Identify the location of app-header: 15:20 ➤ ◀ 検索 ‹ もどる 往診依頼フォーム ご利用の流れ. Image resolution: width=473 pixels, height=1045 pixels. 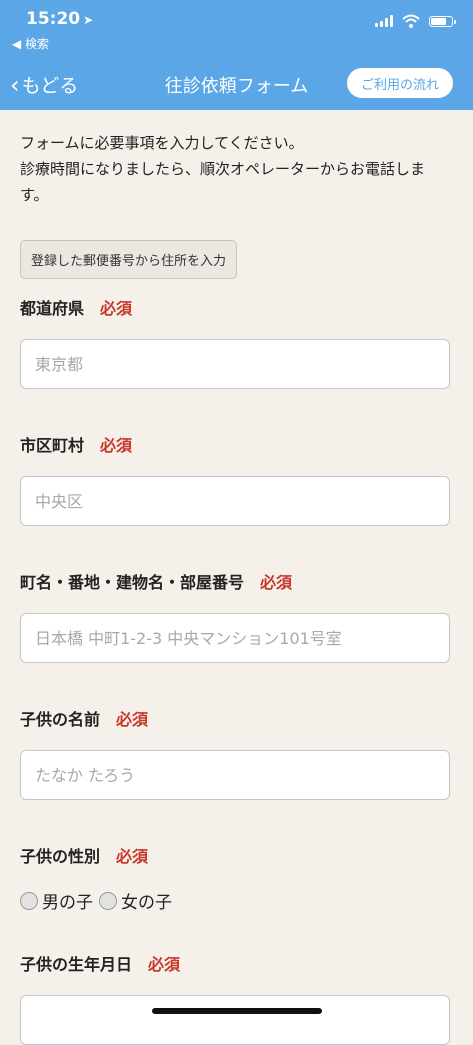
(236, 55).